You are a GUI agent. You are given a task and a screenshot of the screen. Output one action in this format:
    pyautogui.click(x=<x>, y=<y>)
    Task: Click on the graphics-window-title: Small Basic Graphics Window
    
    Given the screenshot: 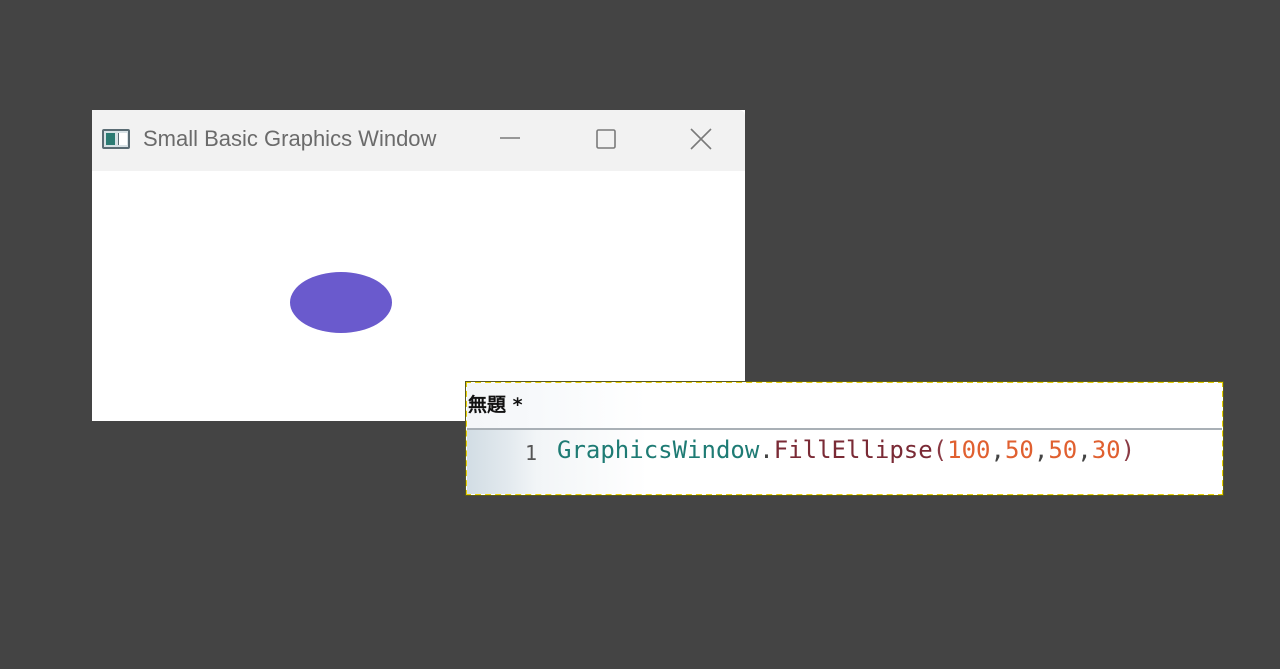 What is the action you would take?
    pyautogui.click(x=290, y=138)
    